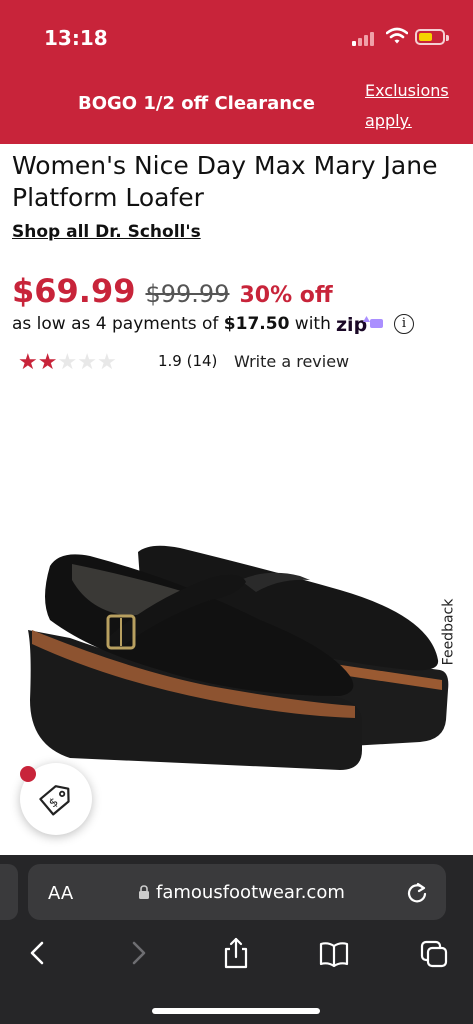 Image resolution: width=473 pixels, height=1024 pixels. What do you see at coordinates (286, 295) in the screenshot?
I see `discount-label: 30% off` at bounding box center [286, 295].